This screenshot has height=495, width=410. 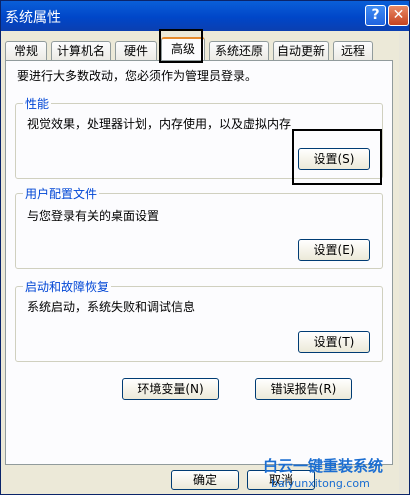 I want to click on right-edge-strip, so click(x=404, y=263).